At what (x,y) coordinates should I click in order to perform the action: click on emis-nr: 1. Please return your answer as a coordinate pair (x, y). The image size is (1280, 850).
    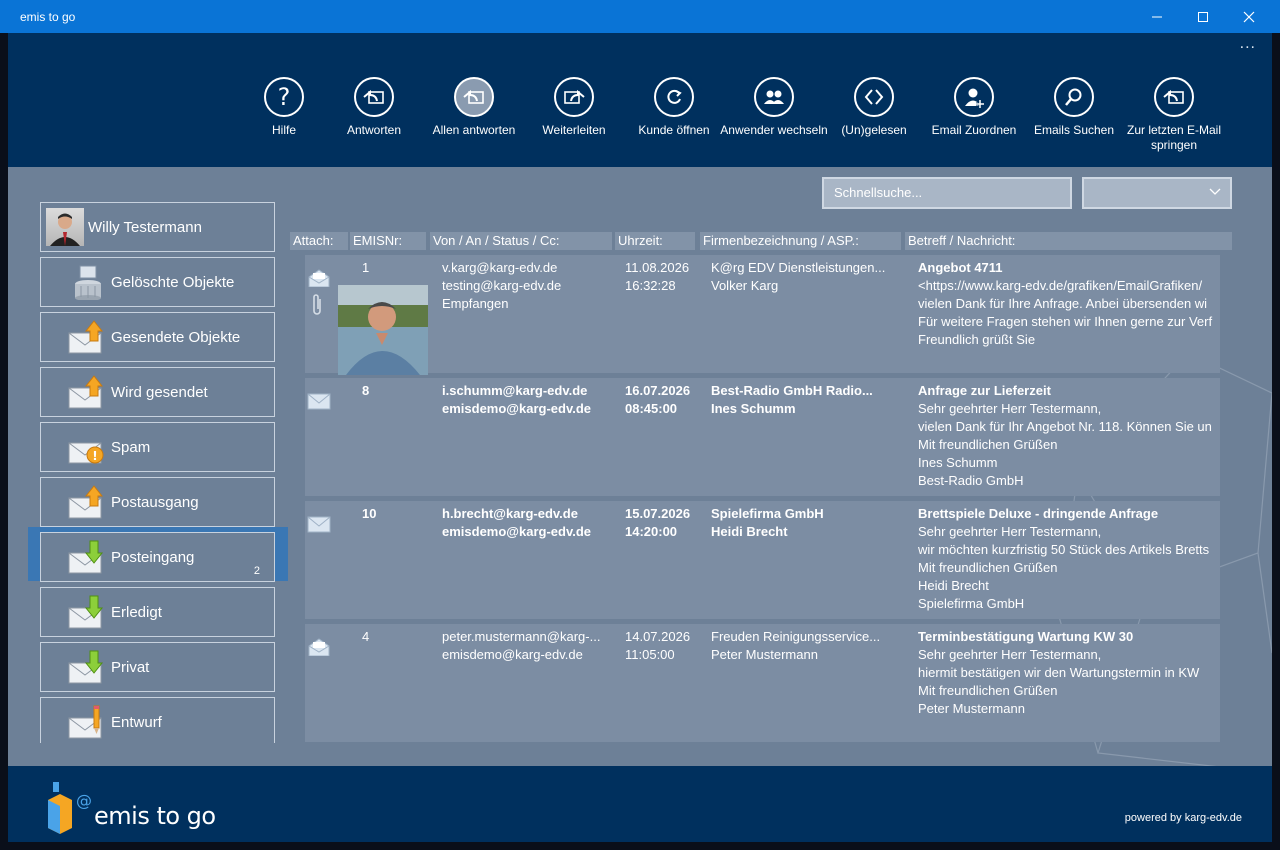
    Looking at the image, I should click on (366, 267).